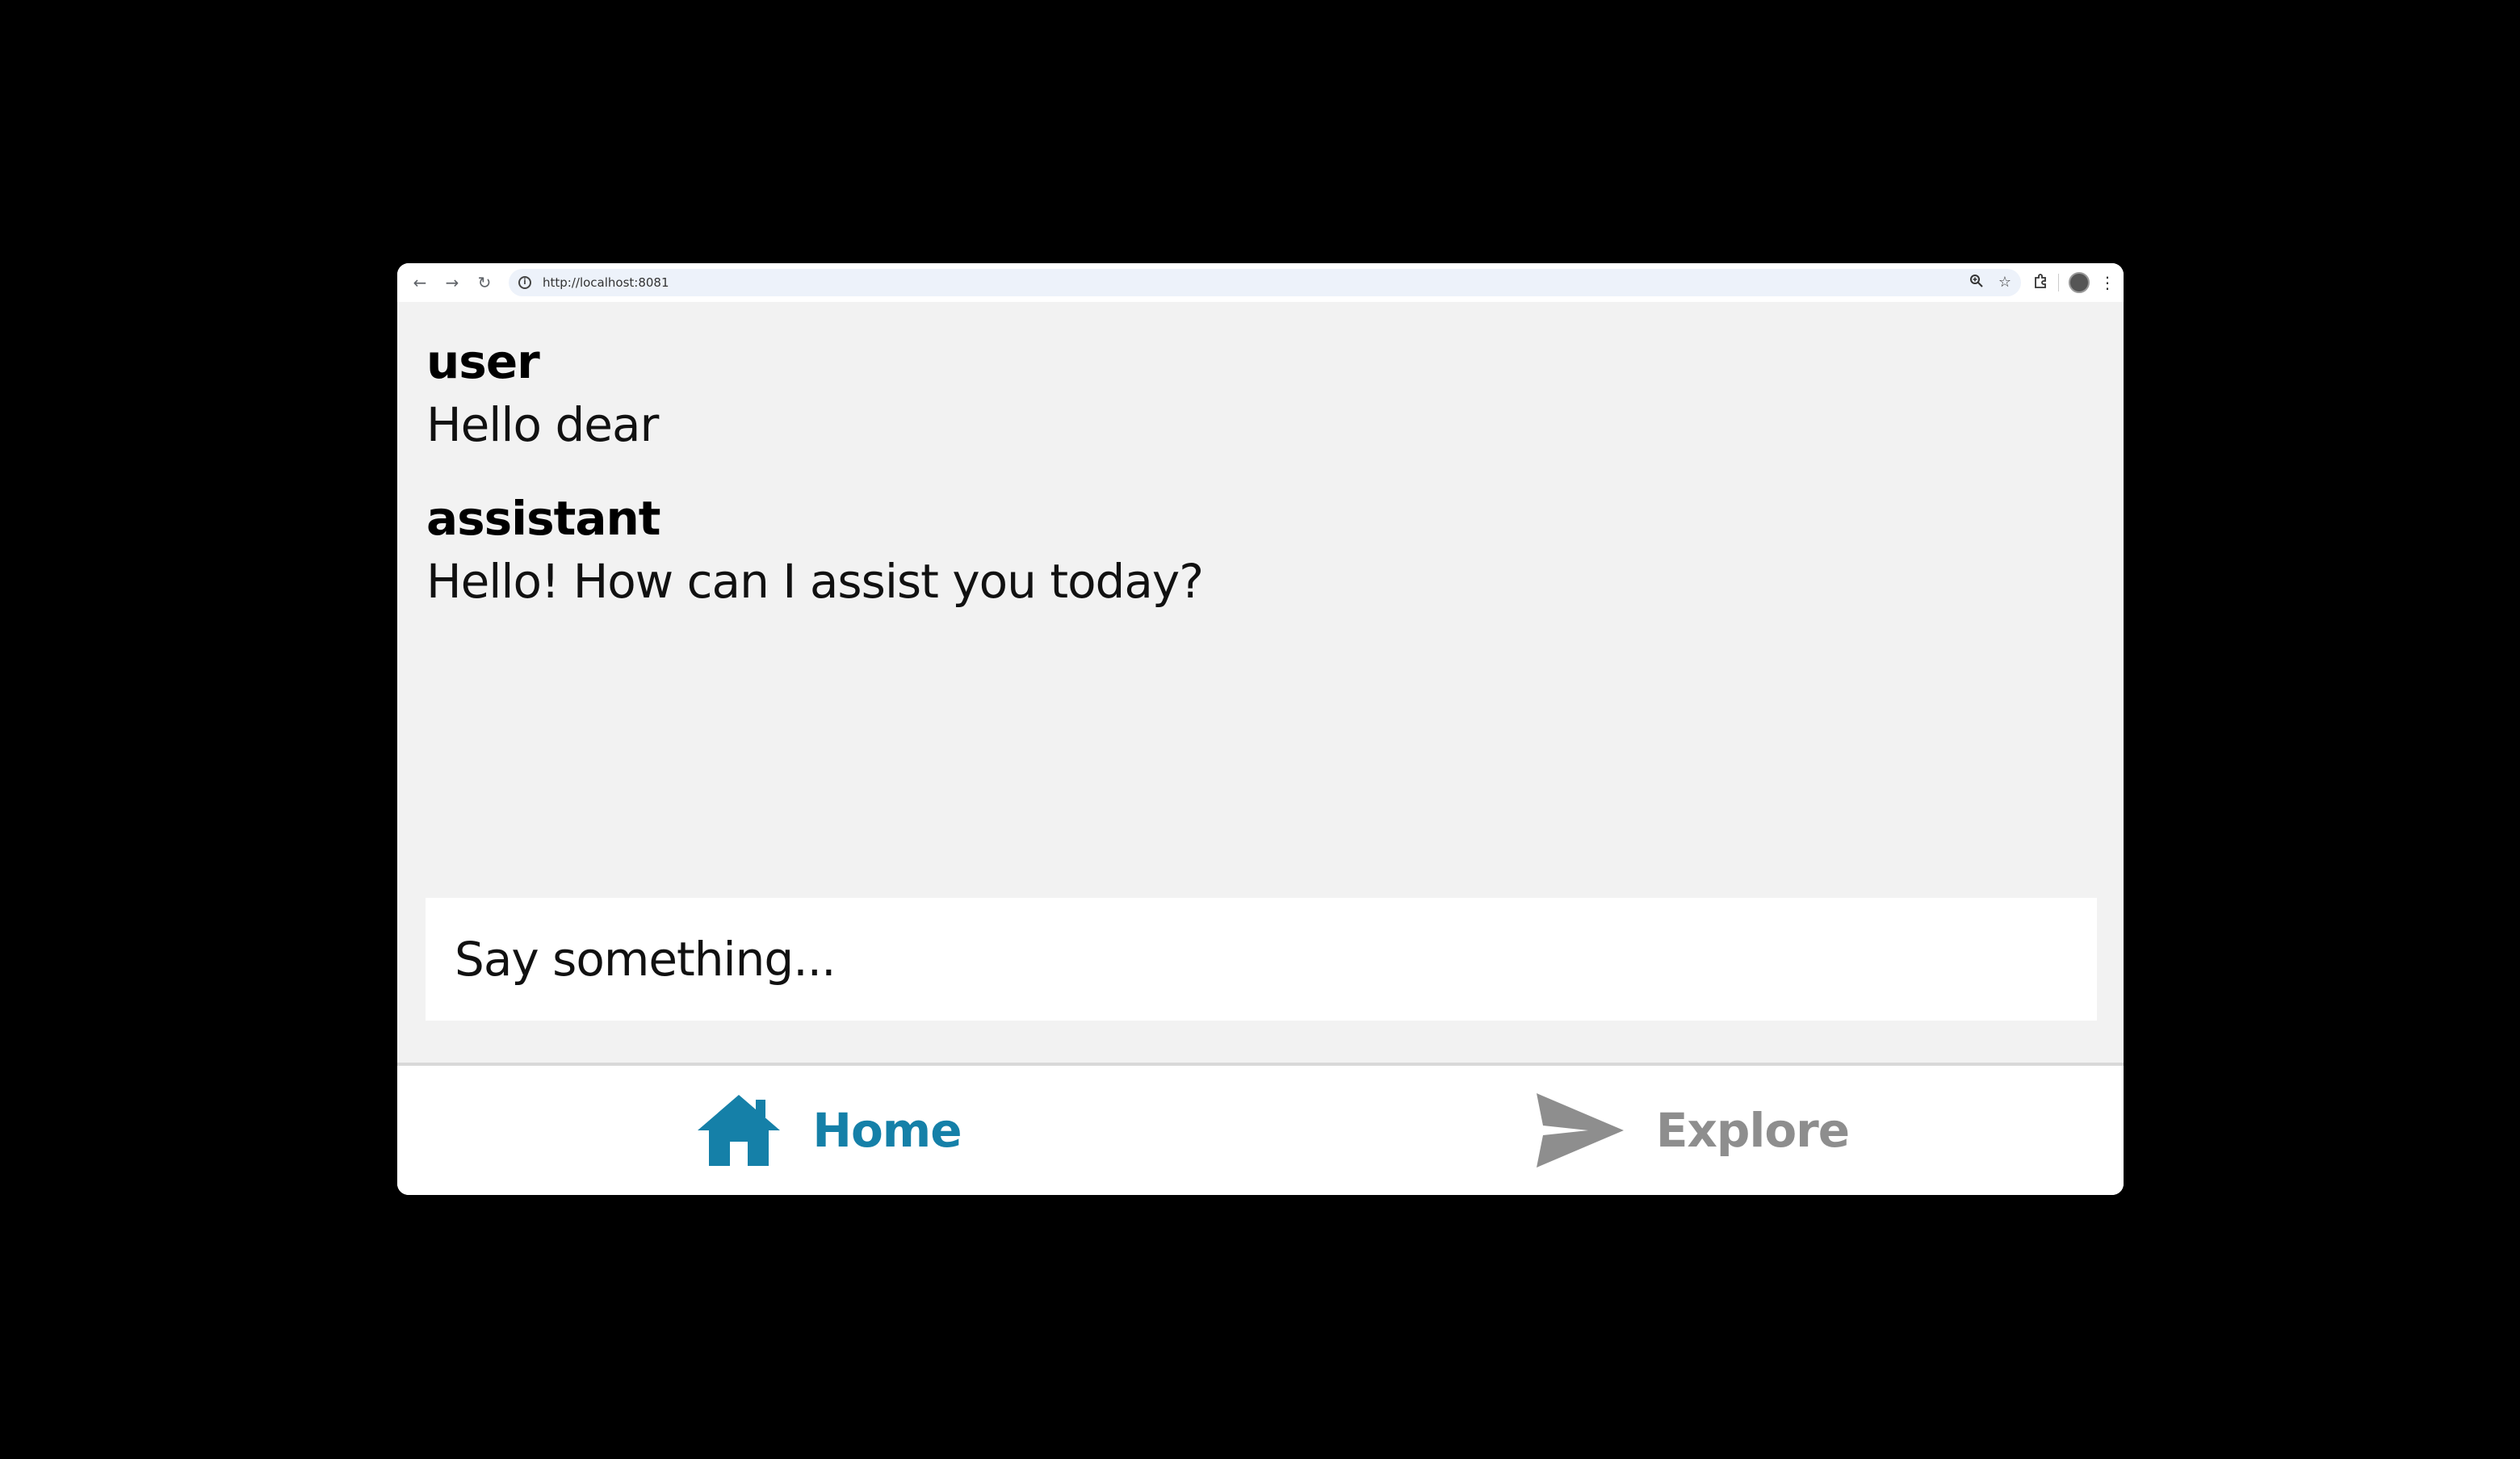 The image size is (2520, 1459). What do you see at coordinates (2058, 282) in the screenshot?
I see `toolbar-separator` at bounding box center [2058, 282].